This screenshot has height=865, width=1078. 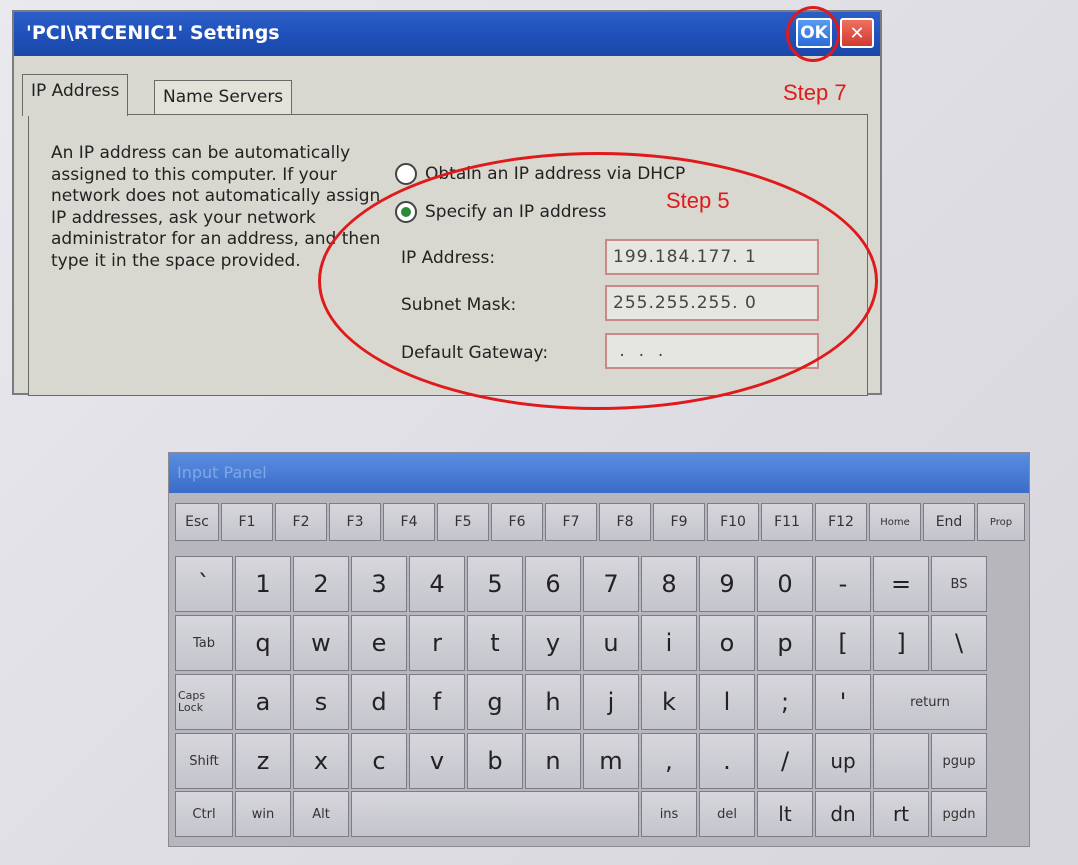 What do you see at coordinates (901, 584) in the screenshot?
I see `key-equals: =` at bounding box center [901, 584].